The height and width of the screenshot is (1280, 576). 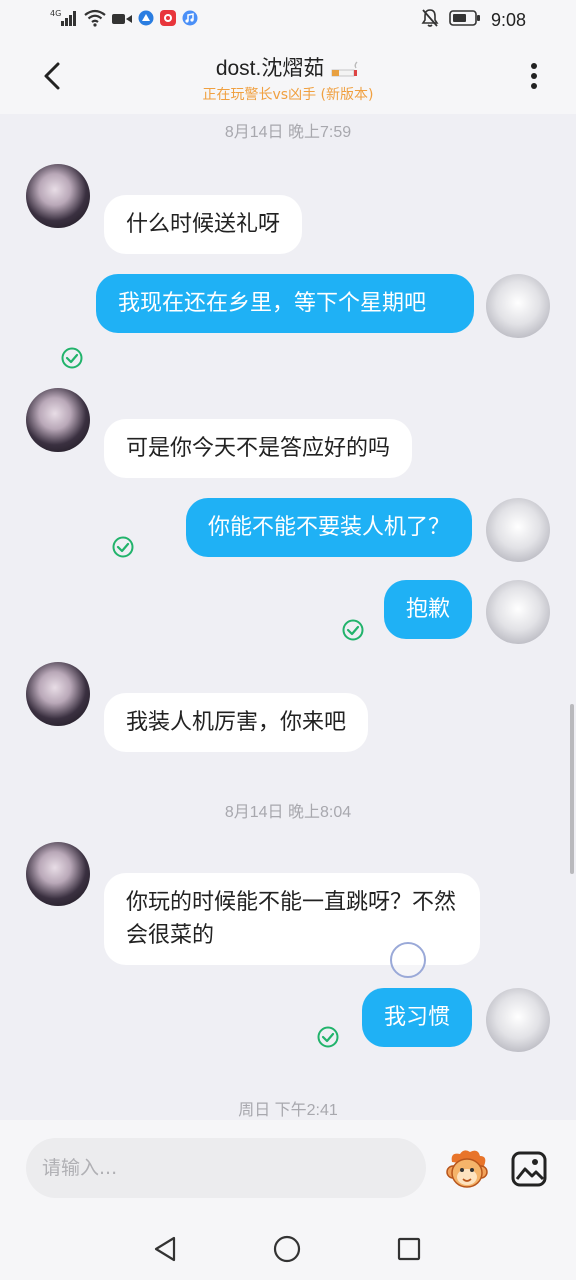 I want to click on wifi-icon, so click(x=95, y=20).